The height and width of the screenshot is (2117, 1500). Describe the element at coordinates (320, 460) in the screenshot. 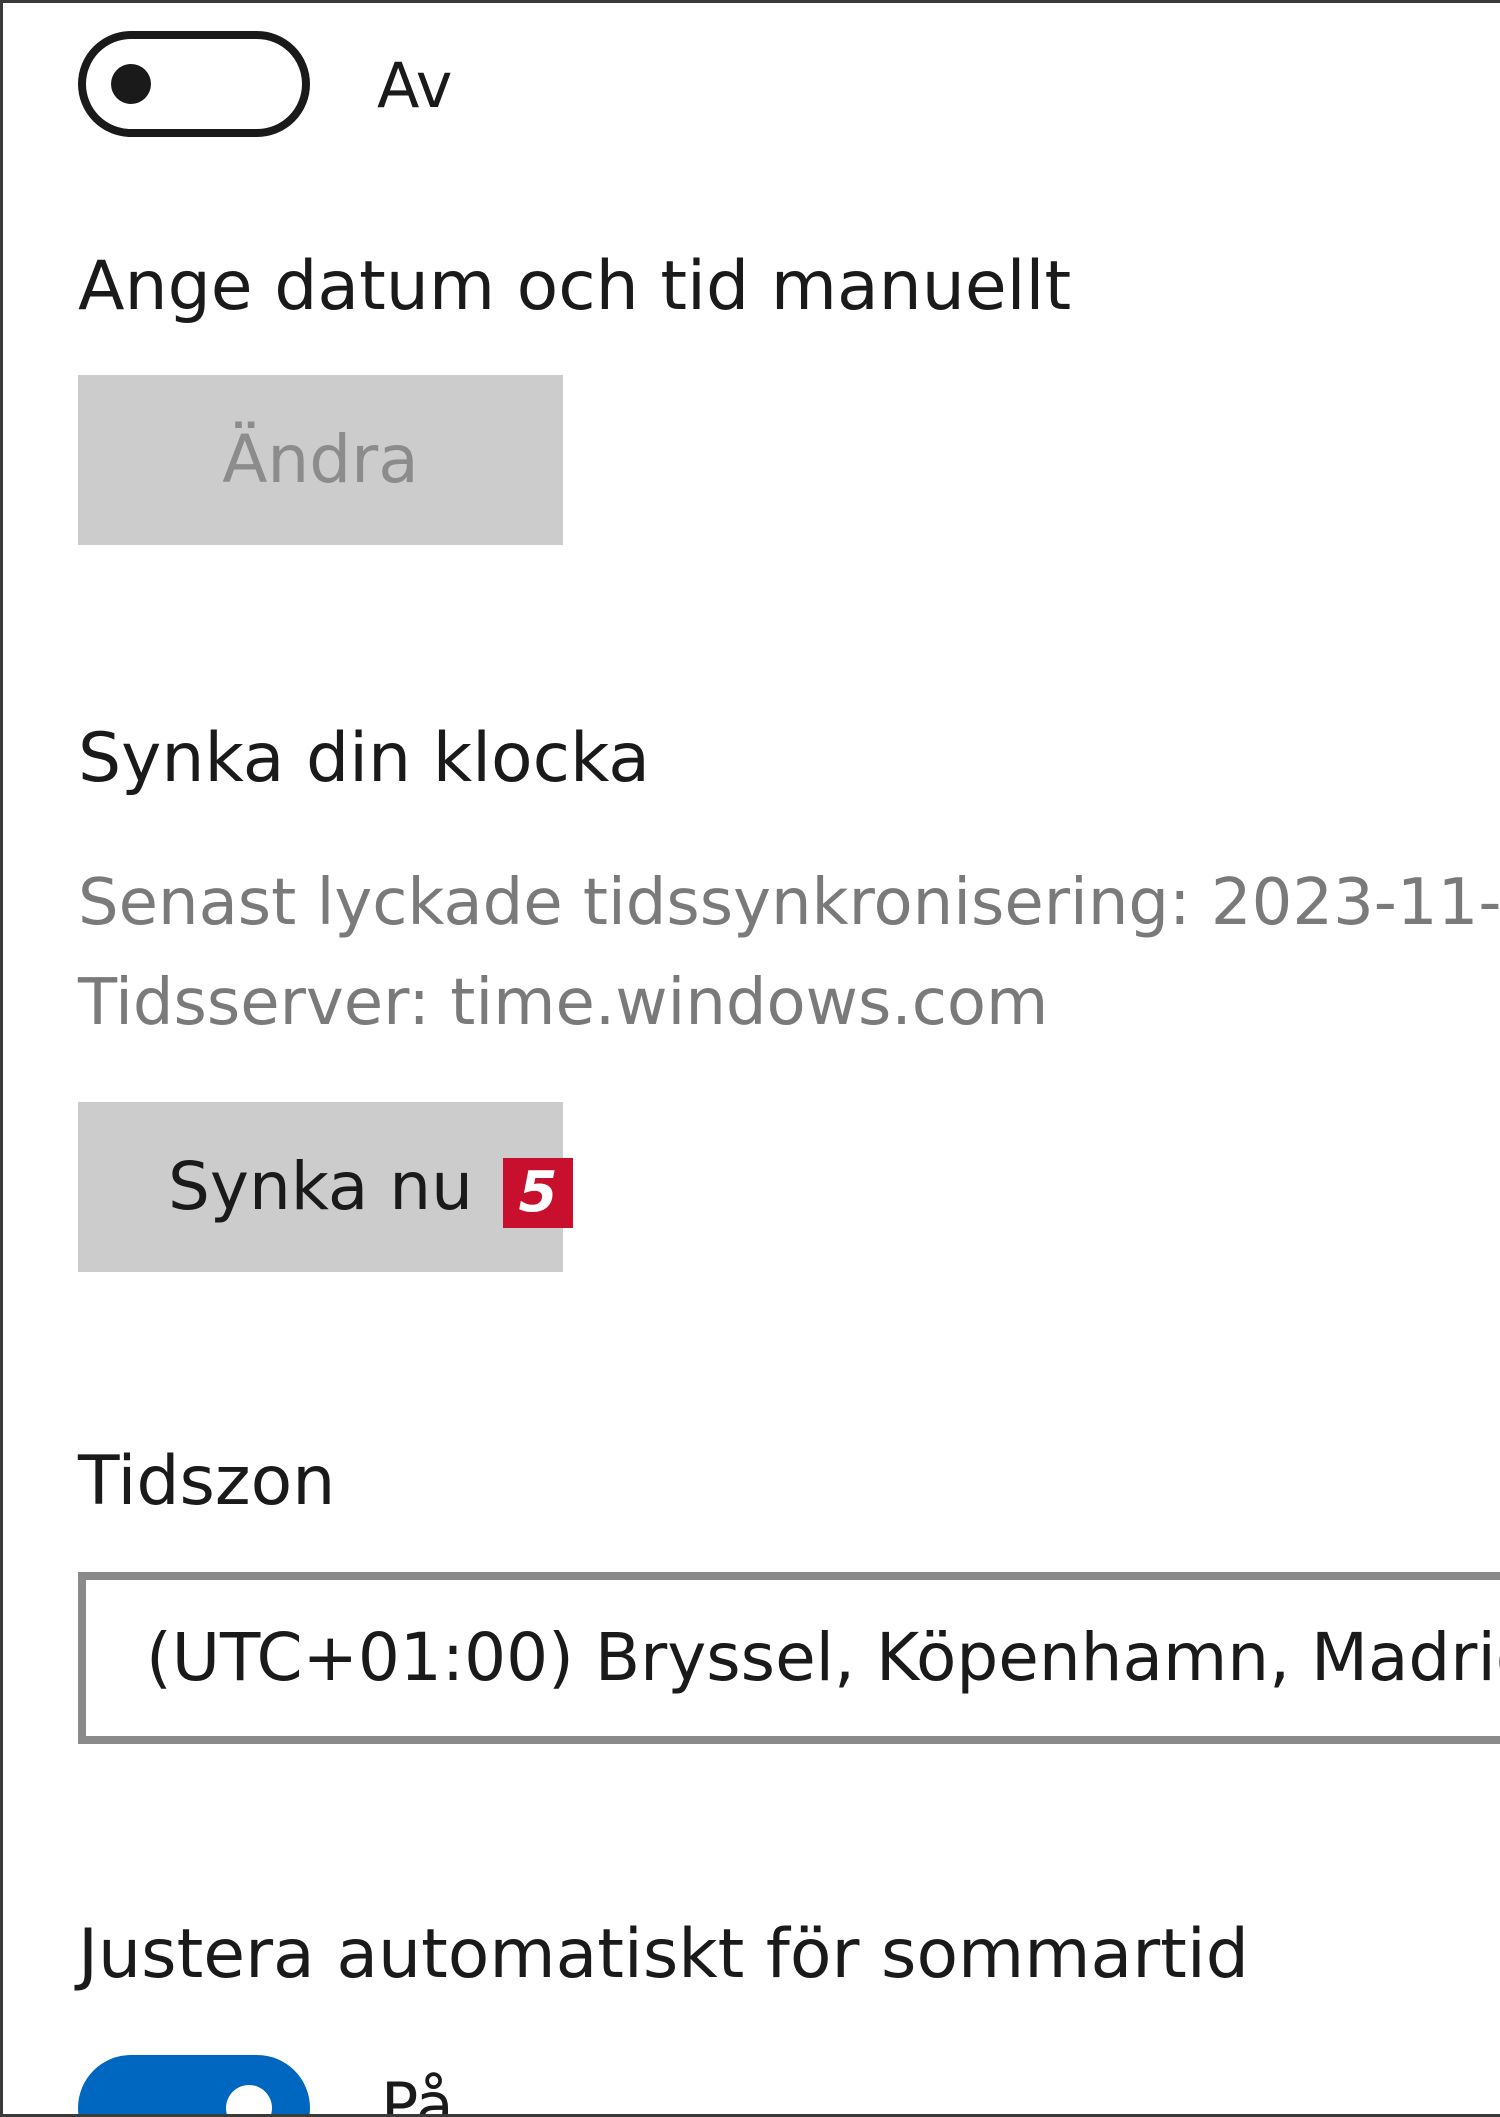

I see `change-datetime-button: Ändra` at that location.